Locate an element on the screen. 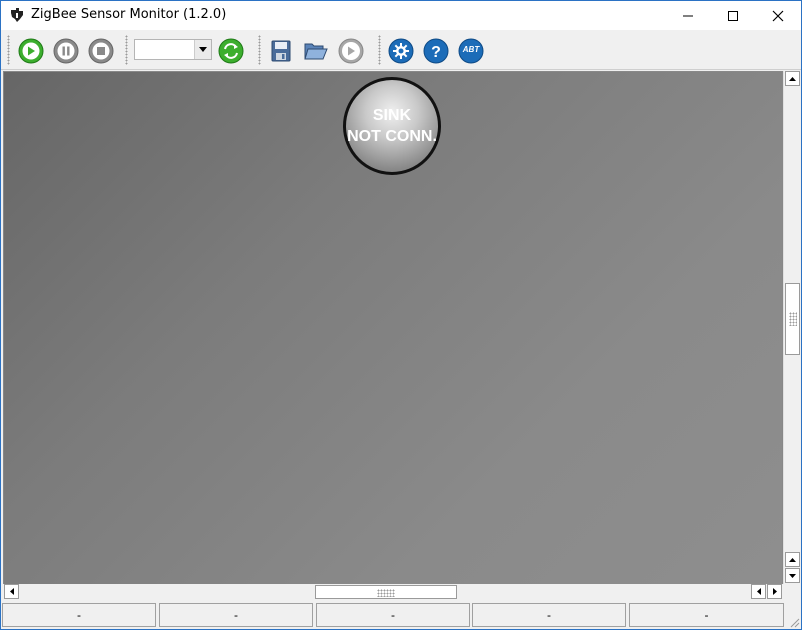 This screenshot has height=630, width=802. close-icon is located at coordinates (778, 15).